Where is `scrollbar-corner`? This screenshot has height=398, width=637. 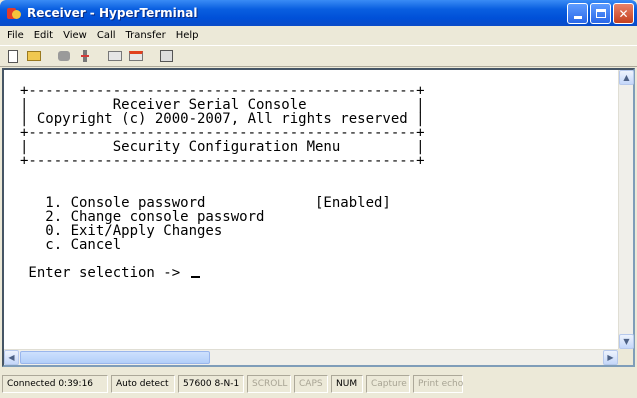
scrollbar-corner is located at coordinates (625, 357).